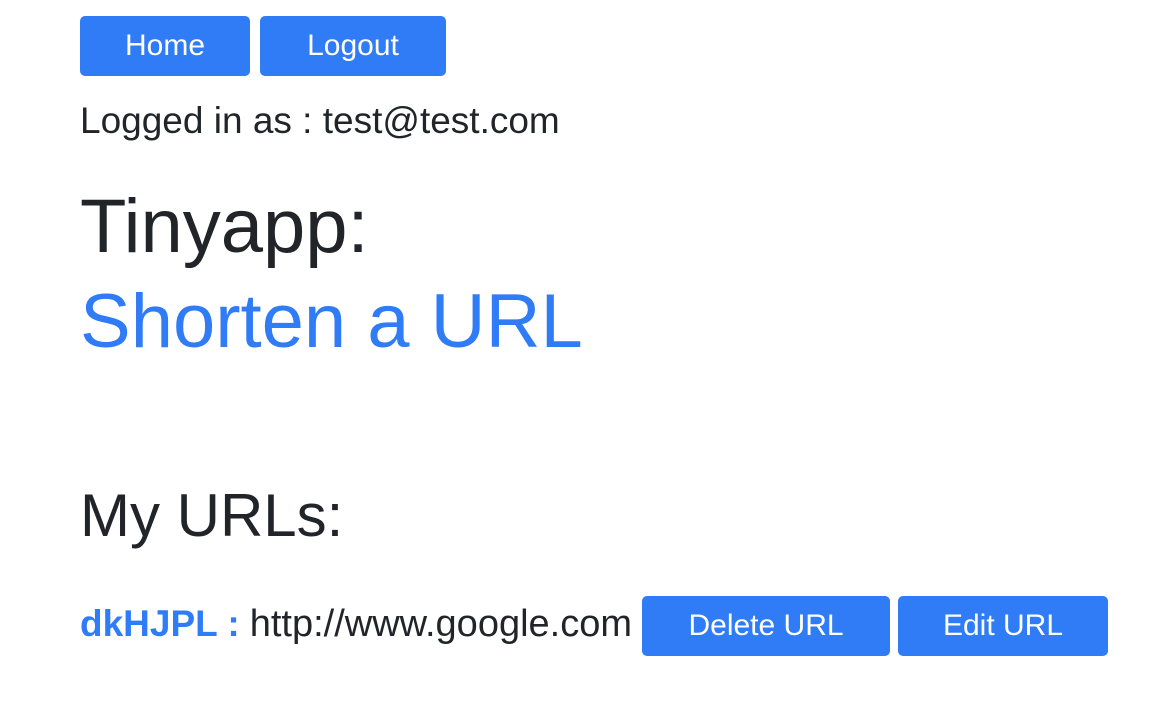 The height and width of the screenshot is (705, 1150). What do you see at coordinates (353, 46) in the screenshot?
I see `logout-button: Logout` at bounding box center [353, 46].